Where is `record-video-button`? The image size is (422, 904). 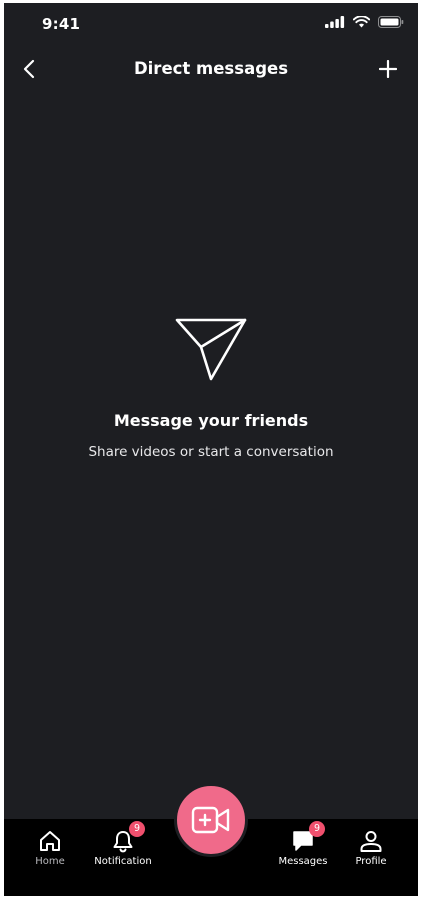
record-video-button is located at coordinates (211, 820).